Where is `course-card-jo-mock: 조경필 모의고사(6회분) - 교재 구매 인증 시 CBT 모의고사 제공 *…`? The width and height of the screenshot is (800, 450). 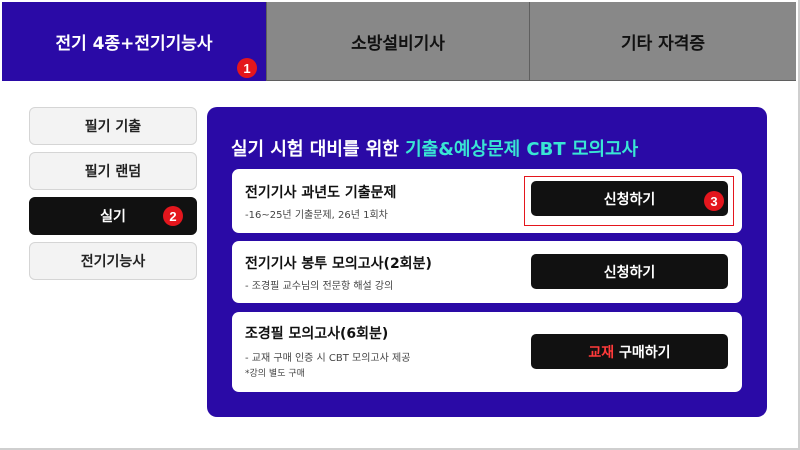 course-card-jo-mock: 조경필 모의고사(6회분) - 교재 구매 인증 시 CBT 모의고사 제공 *… is located at coordinates (487, 352).